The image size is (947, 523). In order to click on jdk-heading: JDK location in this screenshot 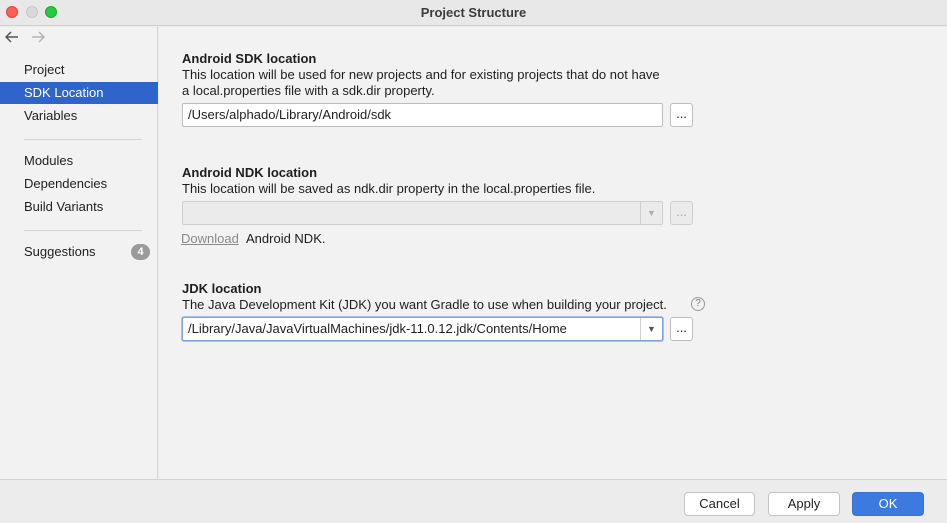, I will do `click(222, 288)`.